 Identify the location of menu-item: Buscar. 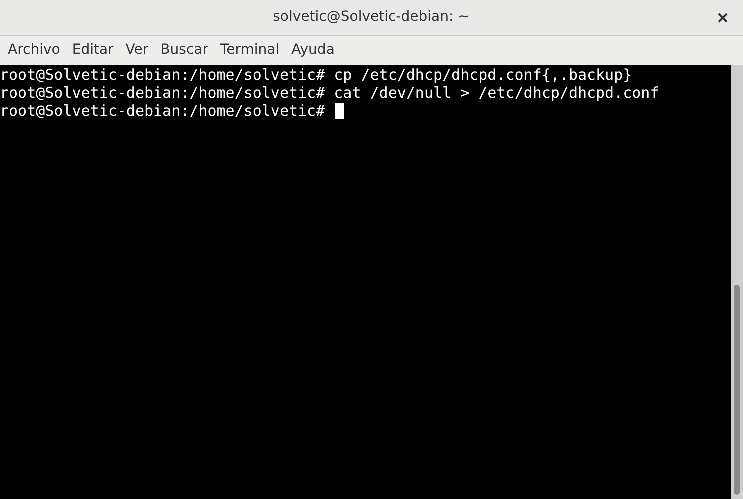
(184, 50).